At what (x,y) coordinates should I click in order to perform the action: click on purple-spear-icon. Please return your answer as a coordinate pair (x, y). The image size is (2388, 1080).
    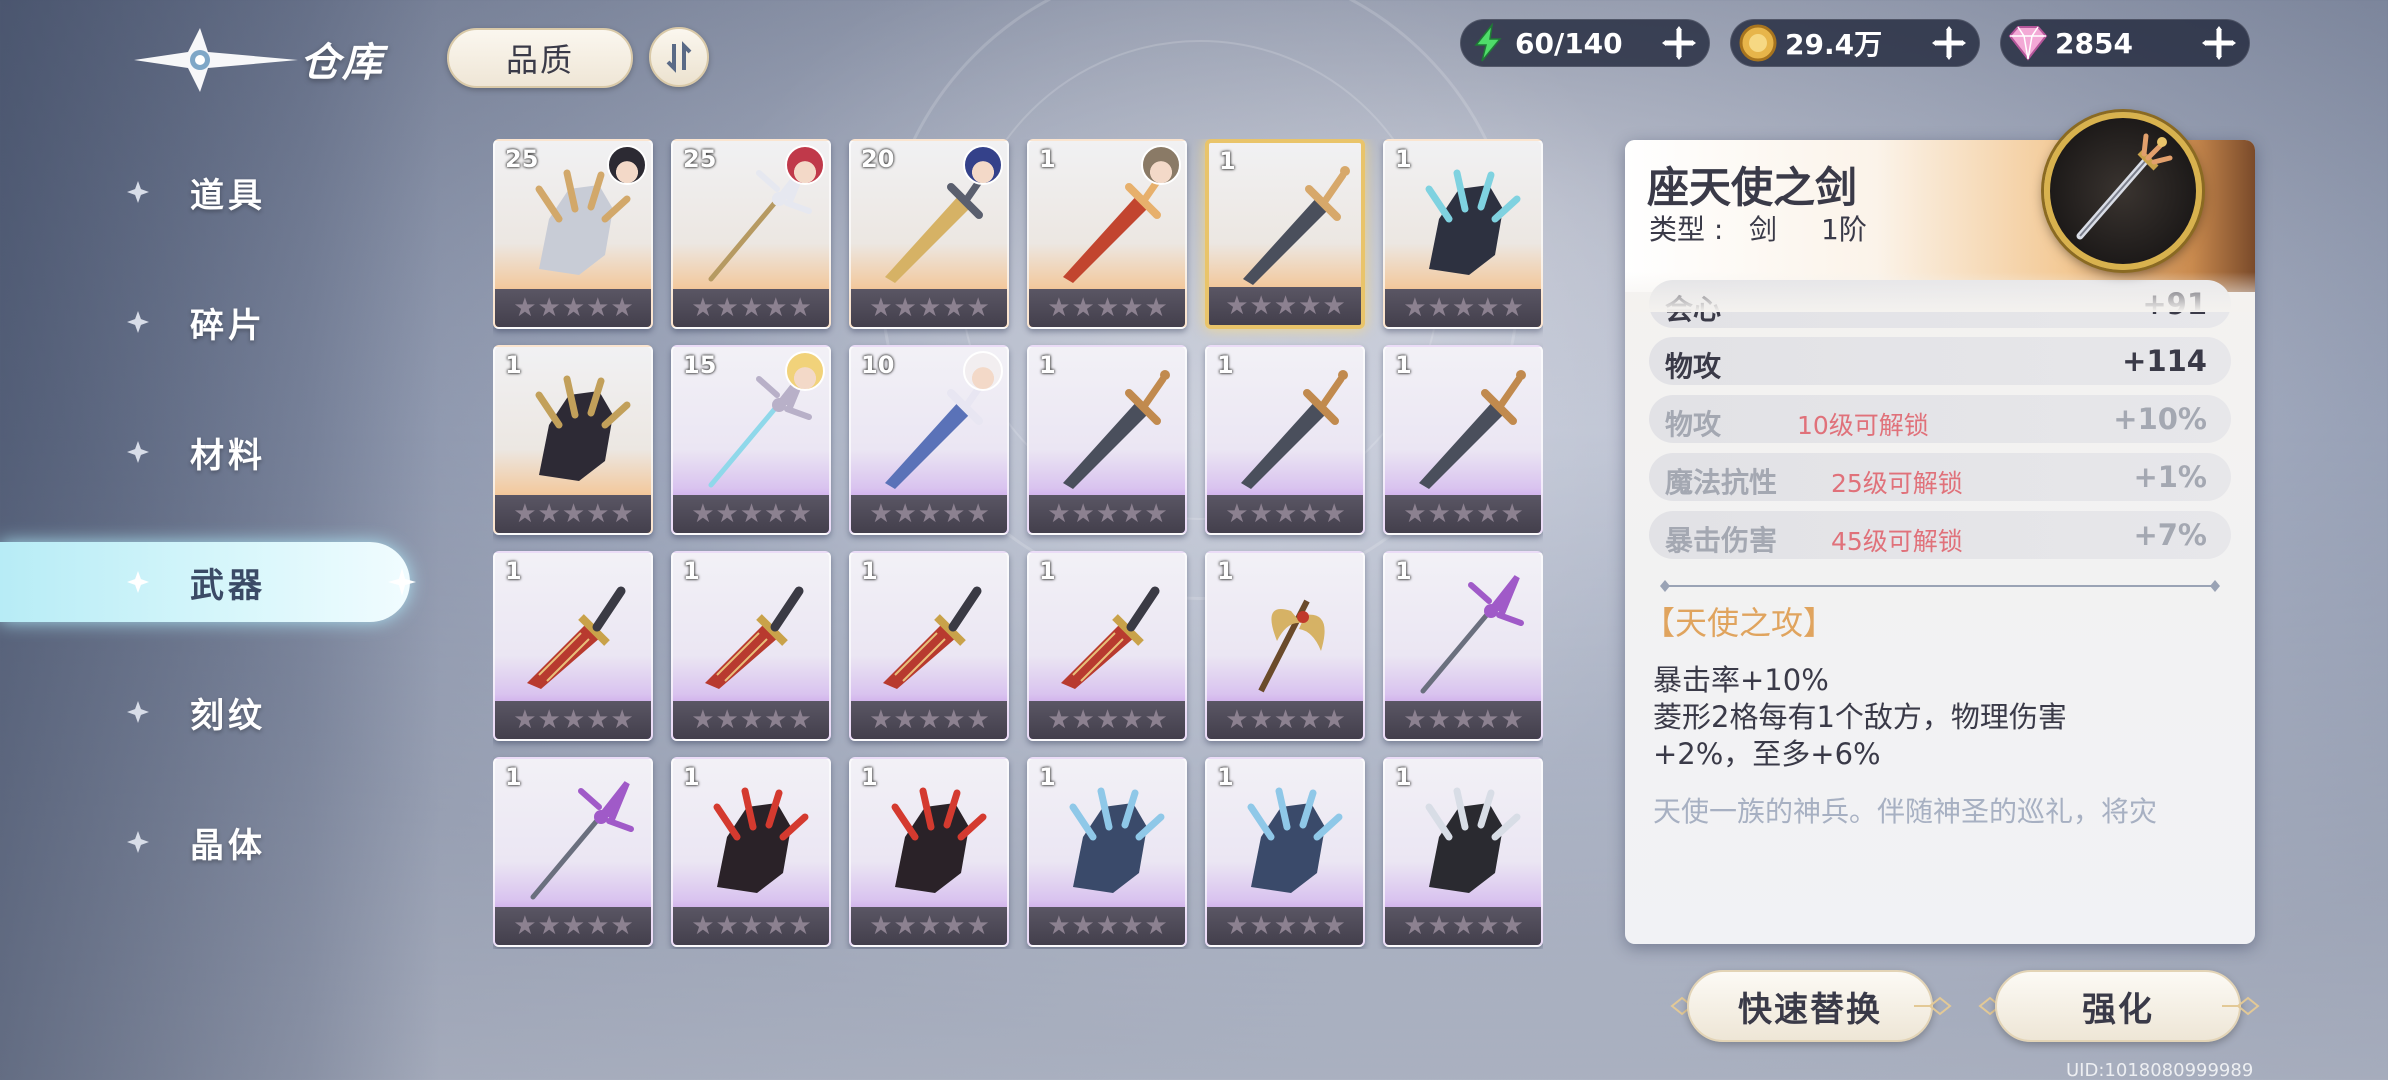
    Looking at the image, I should click on (582, 840).